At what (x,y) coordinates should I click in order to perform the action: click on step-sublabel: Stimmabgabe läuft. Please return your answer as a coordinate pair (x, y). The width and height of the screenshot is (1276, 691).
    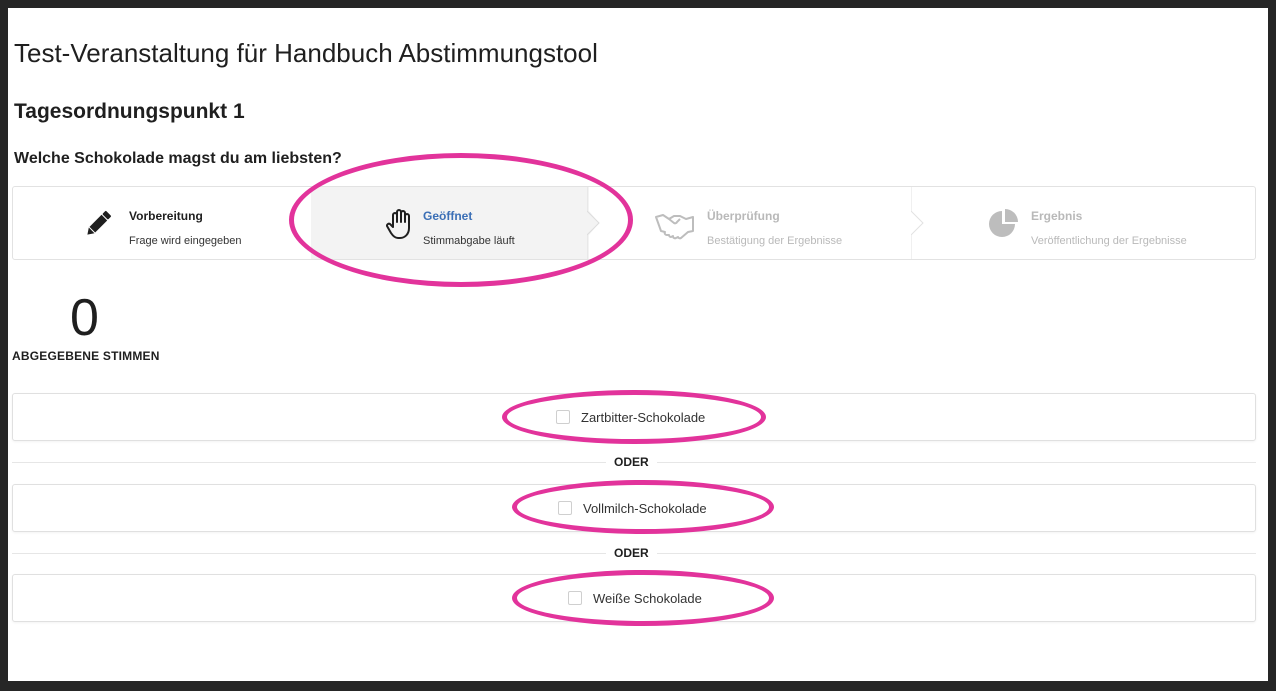
    Looking at the image, I should click on (469, 241).